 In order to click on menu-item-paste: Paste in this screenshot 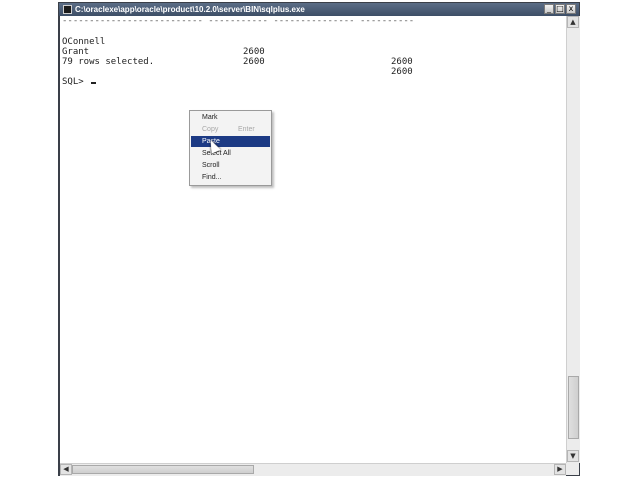, I will do `click(230, 141)`.